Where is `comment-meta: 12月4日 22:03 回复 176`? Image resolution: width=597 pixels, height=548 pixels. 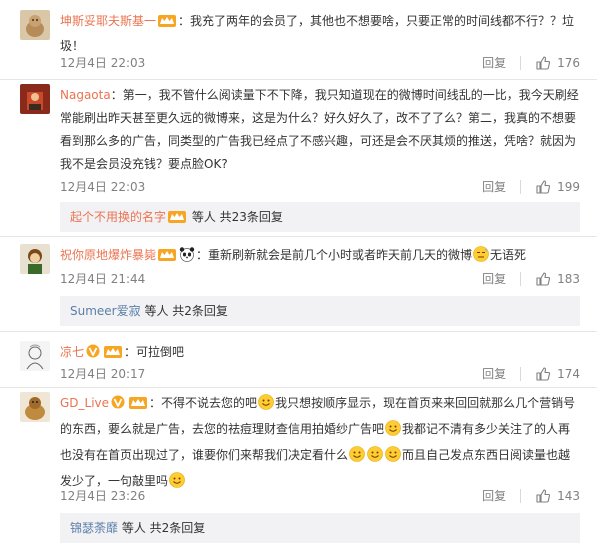 comment-meta: 12月4日 22:03 回复 176 is located at coordinates (320, 63).